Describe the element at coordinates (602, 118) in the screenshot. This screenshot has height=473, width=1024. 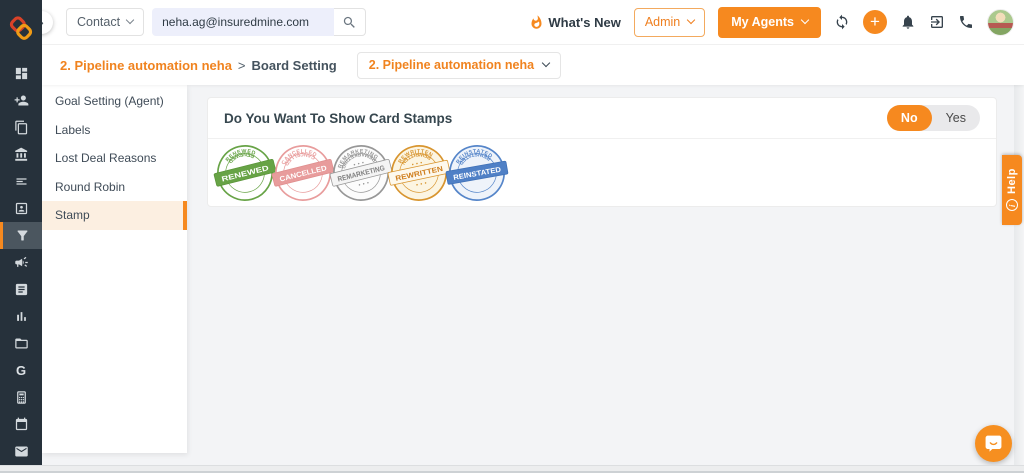
I see `card-header: Do You Want To Show Card Stamps No Yes` at that location.